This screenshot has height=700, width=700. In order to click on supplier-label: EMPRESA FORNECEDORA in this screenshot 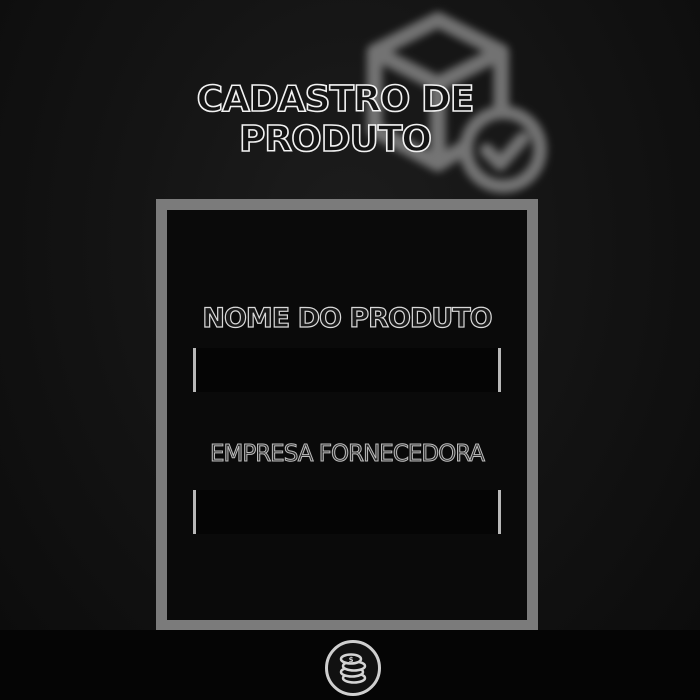, I will do `click(347, 454)`.